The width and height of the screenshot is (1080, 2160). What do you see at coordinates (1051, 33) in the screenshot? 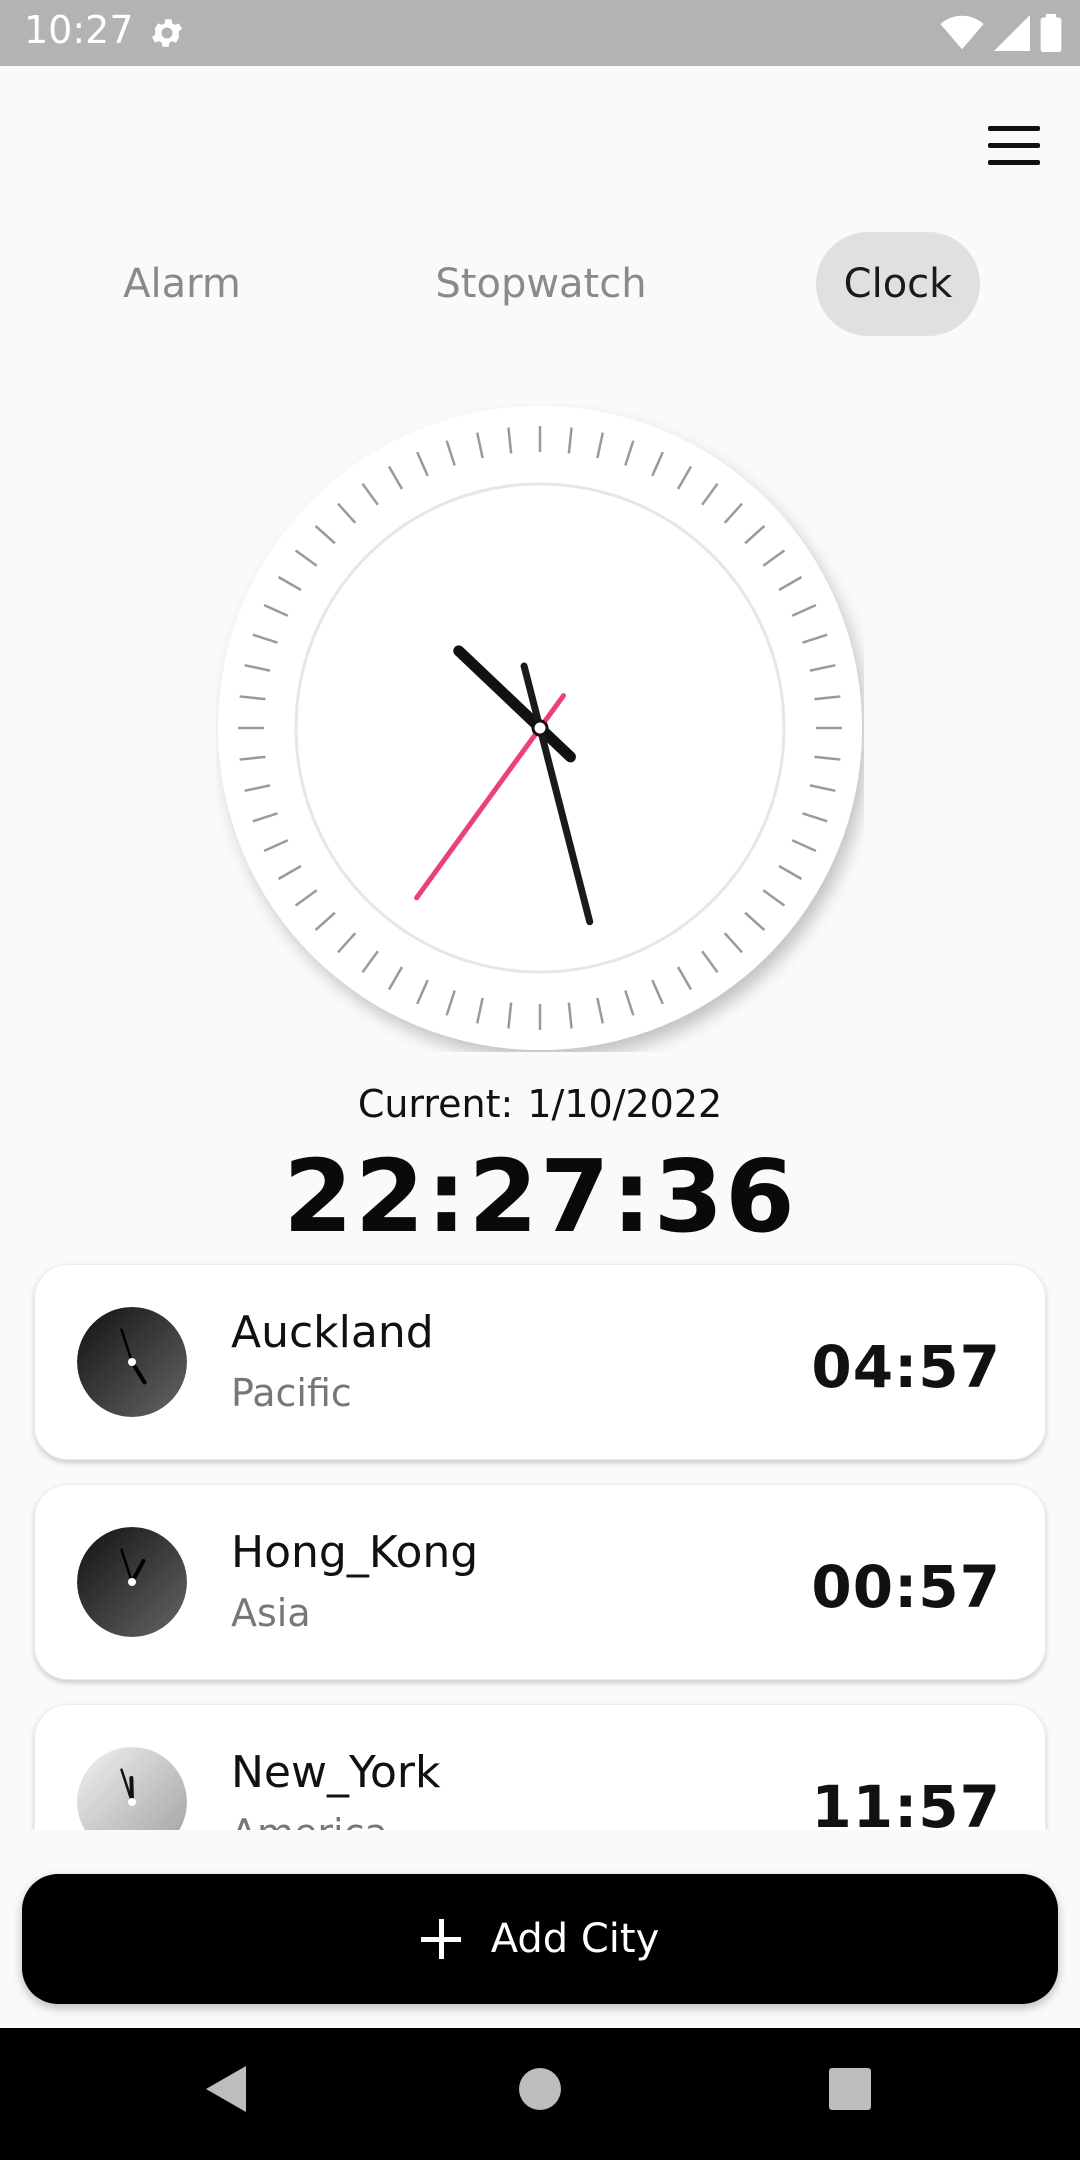
I see `battery-icon` at bounding box center [1051, 33].